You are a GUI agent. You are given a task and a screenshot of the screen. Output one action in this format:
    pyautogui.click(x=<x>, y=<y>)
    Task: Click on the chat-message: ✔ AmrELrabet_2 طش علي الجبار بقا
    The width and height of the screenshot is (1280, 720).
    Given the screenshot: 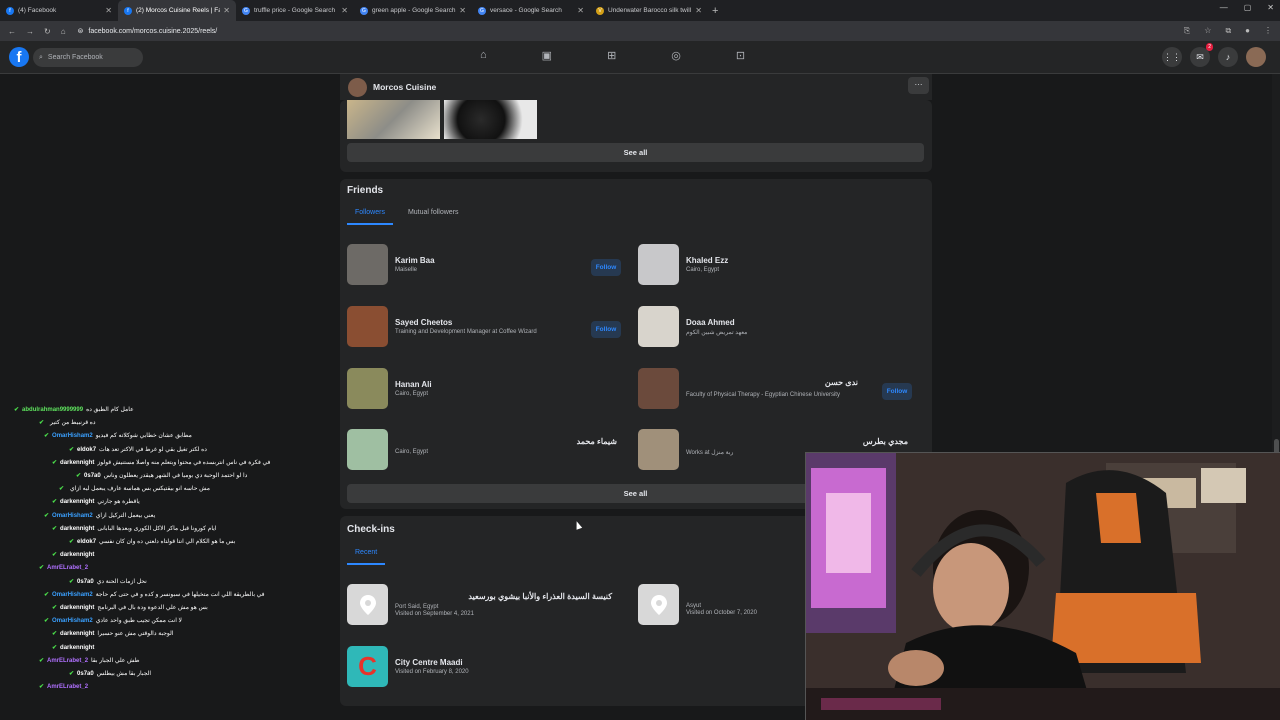 What is the action you would take?
    pyautogui.click(x=189, y=661)
    